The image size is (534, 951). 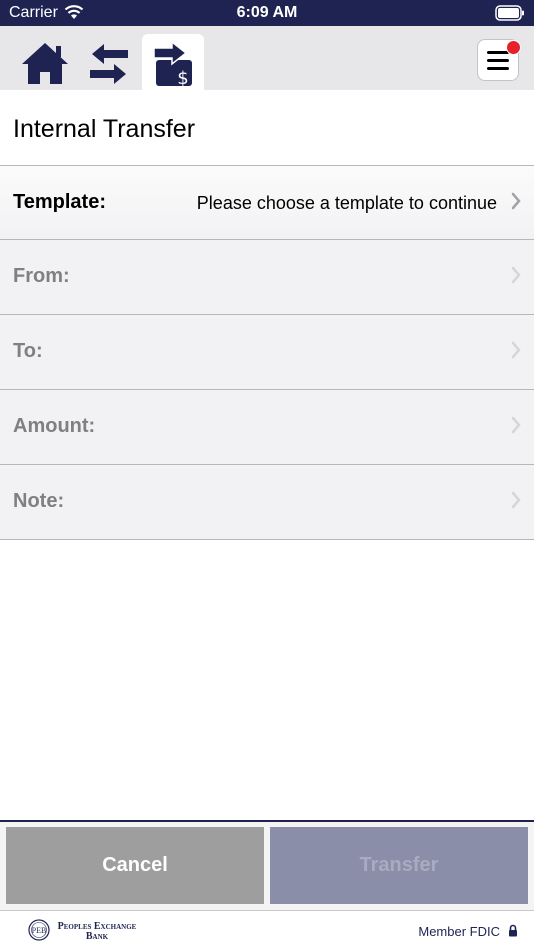 I want to click on clock: 6:09 AM, so click(x=267, y=12).